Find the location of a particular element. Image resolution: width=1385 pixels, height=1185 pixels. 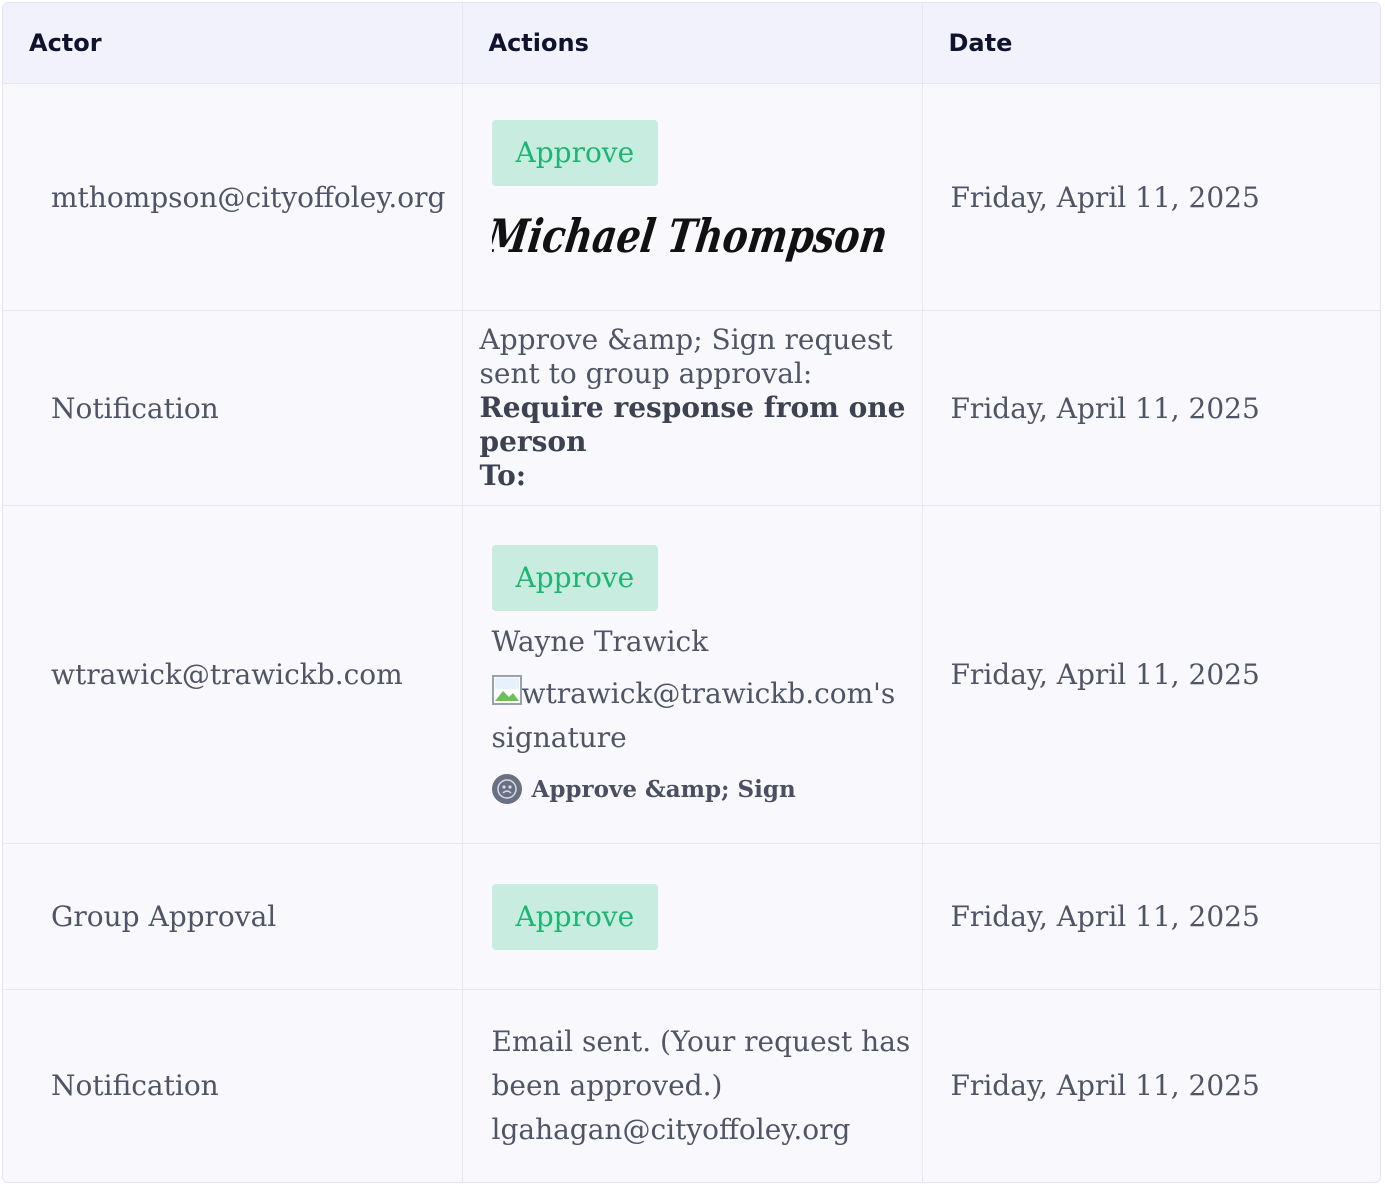

signature-name: Michael Thompson is located at coordinates (691, 236).